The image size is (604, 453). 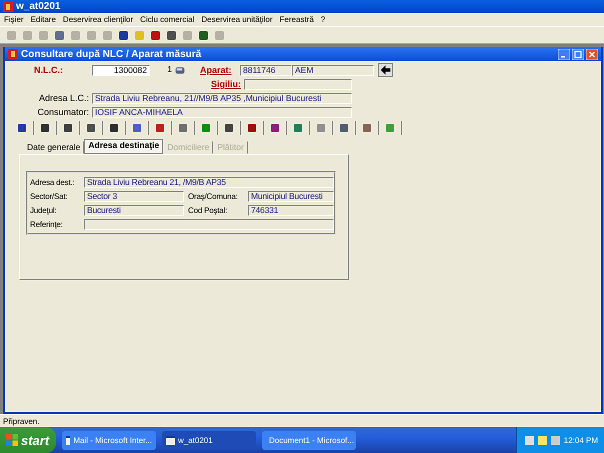 What do you see at coordinates (222, 112) in the screenshot?
I see `consumer-field: IOSIF ANCA-MIHAELA` at bounding box center [222, 112].